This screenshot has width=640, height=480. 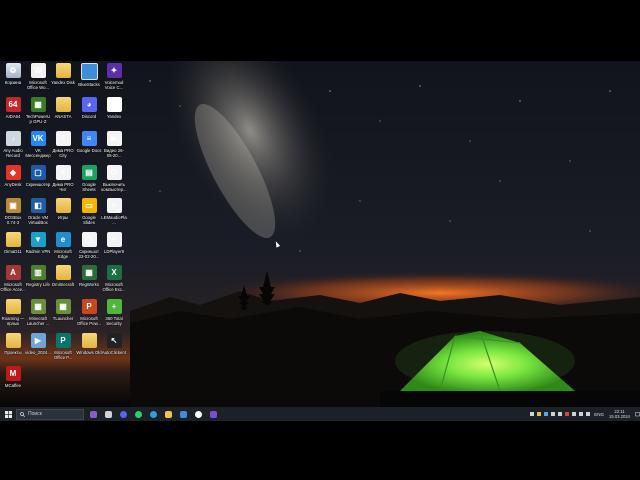 What do you see at coordinates (89, 108) in the screenshot?
I see `desktop-shortcut: ◕ Discord` at bounding box center [89, 108].